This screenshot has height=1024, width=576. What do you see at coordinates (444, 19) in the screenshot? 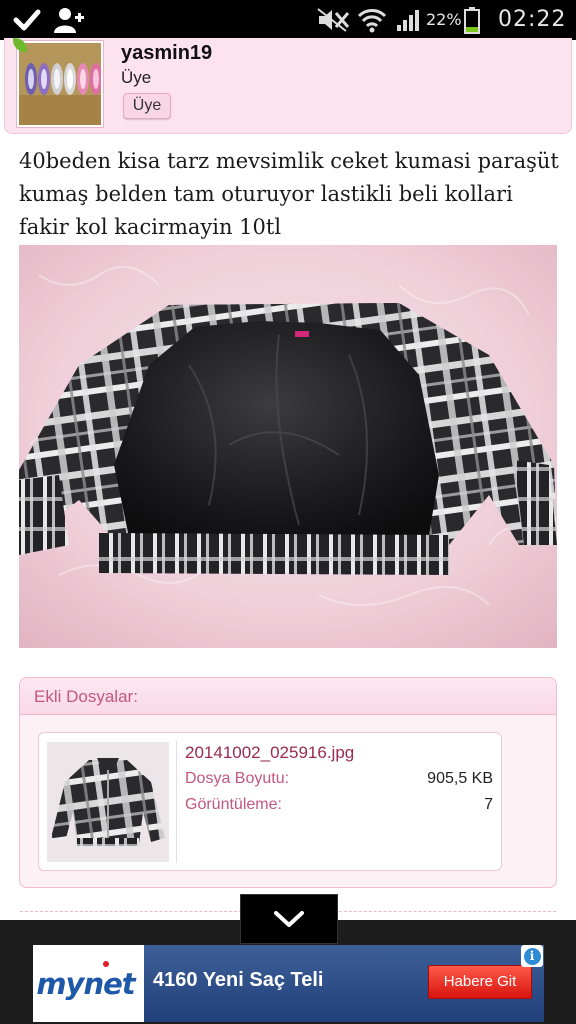
I see `battery-percent: 22%` at bounding box center [444, 19].